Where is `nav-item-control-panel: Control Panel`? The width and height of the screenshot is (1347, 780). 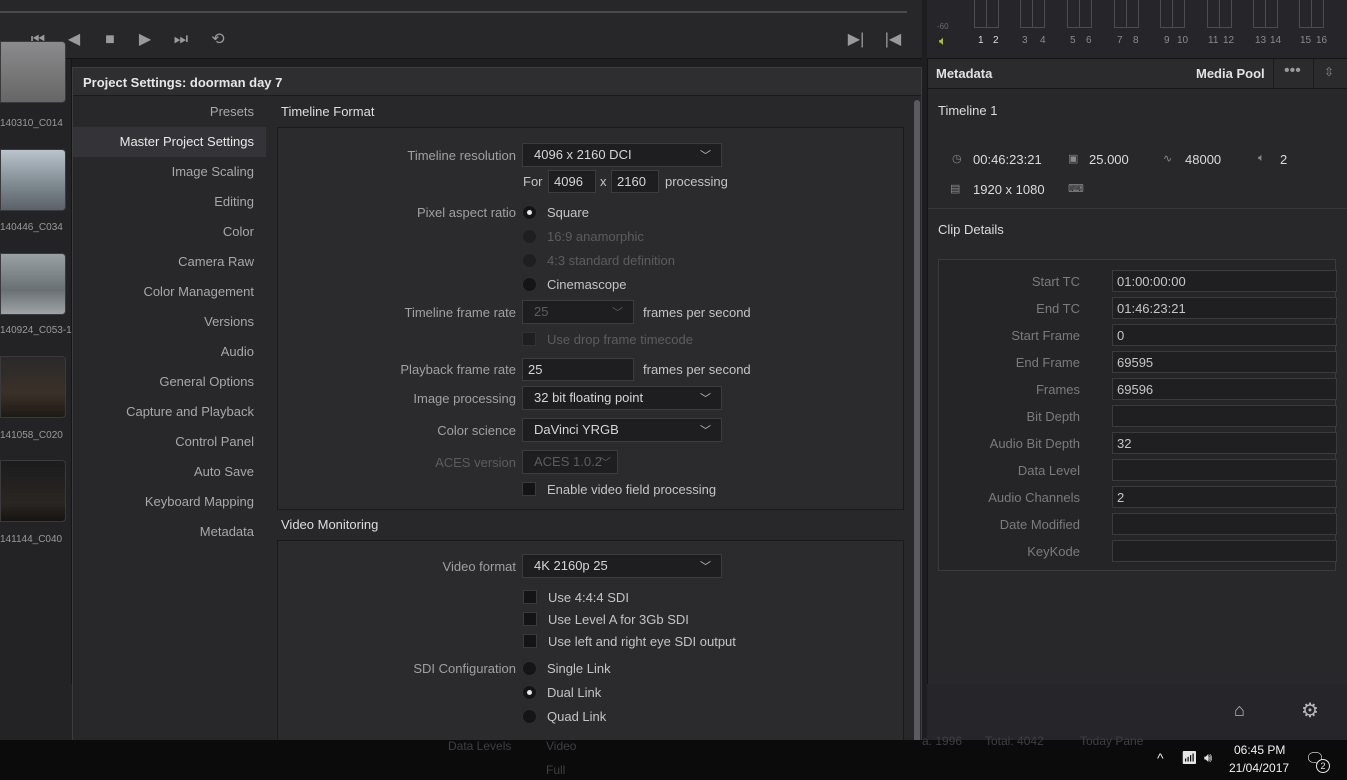
nav-item-control-panel: Control Panel is located at coordinates (214, 441).